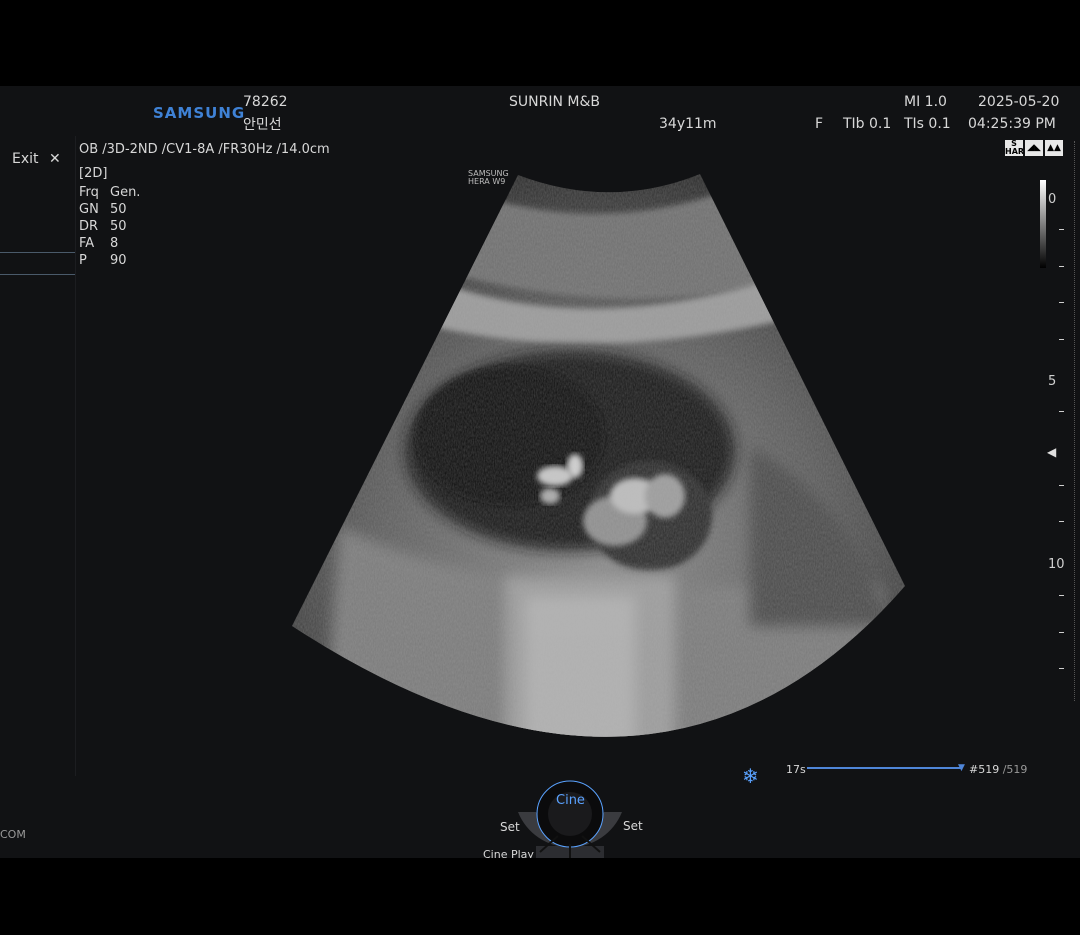  I want to click on depth-label-0: 0, so click(1052, 199).